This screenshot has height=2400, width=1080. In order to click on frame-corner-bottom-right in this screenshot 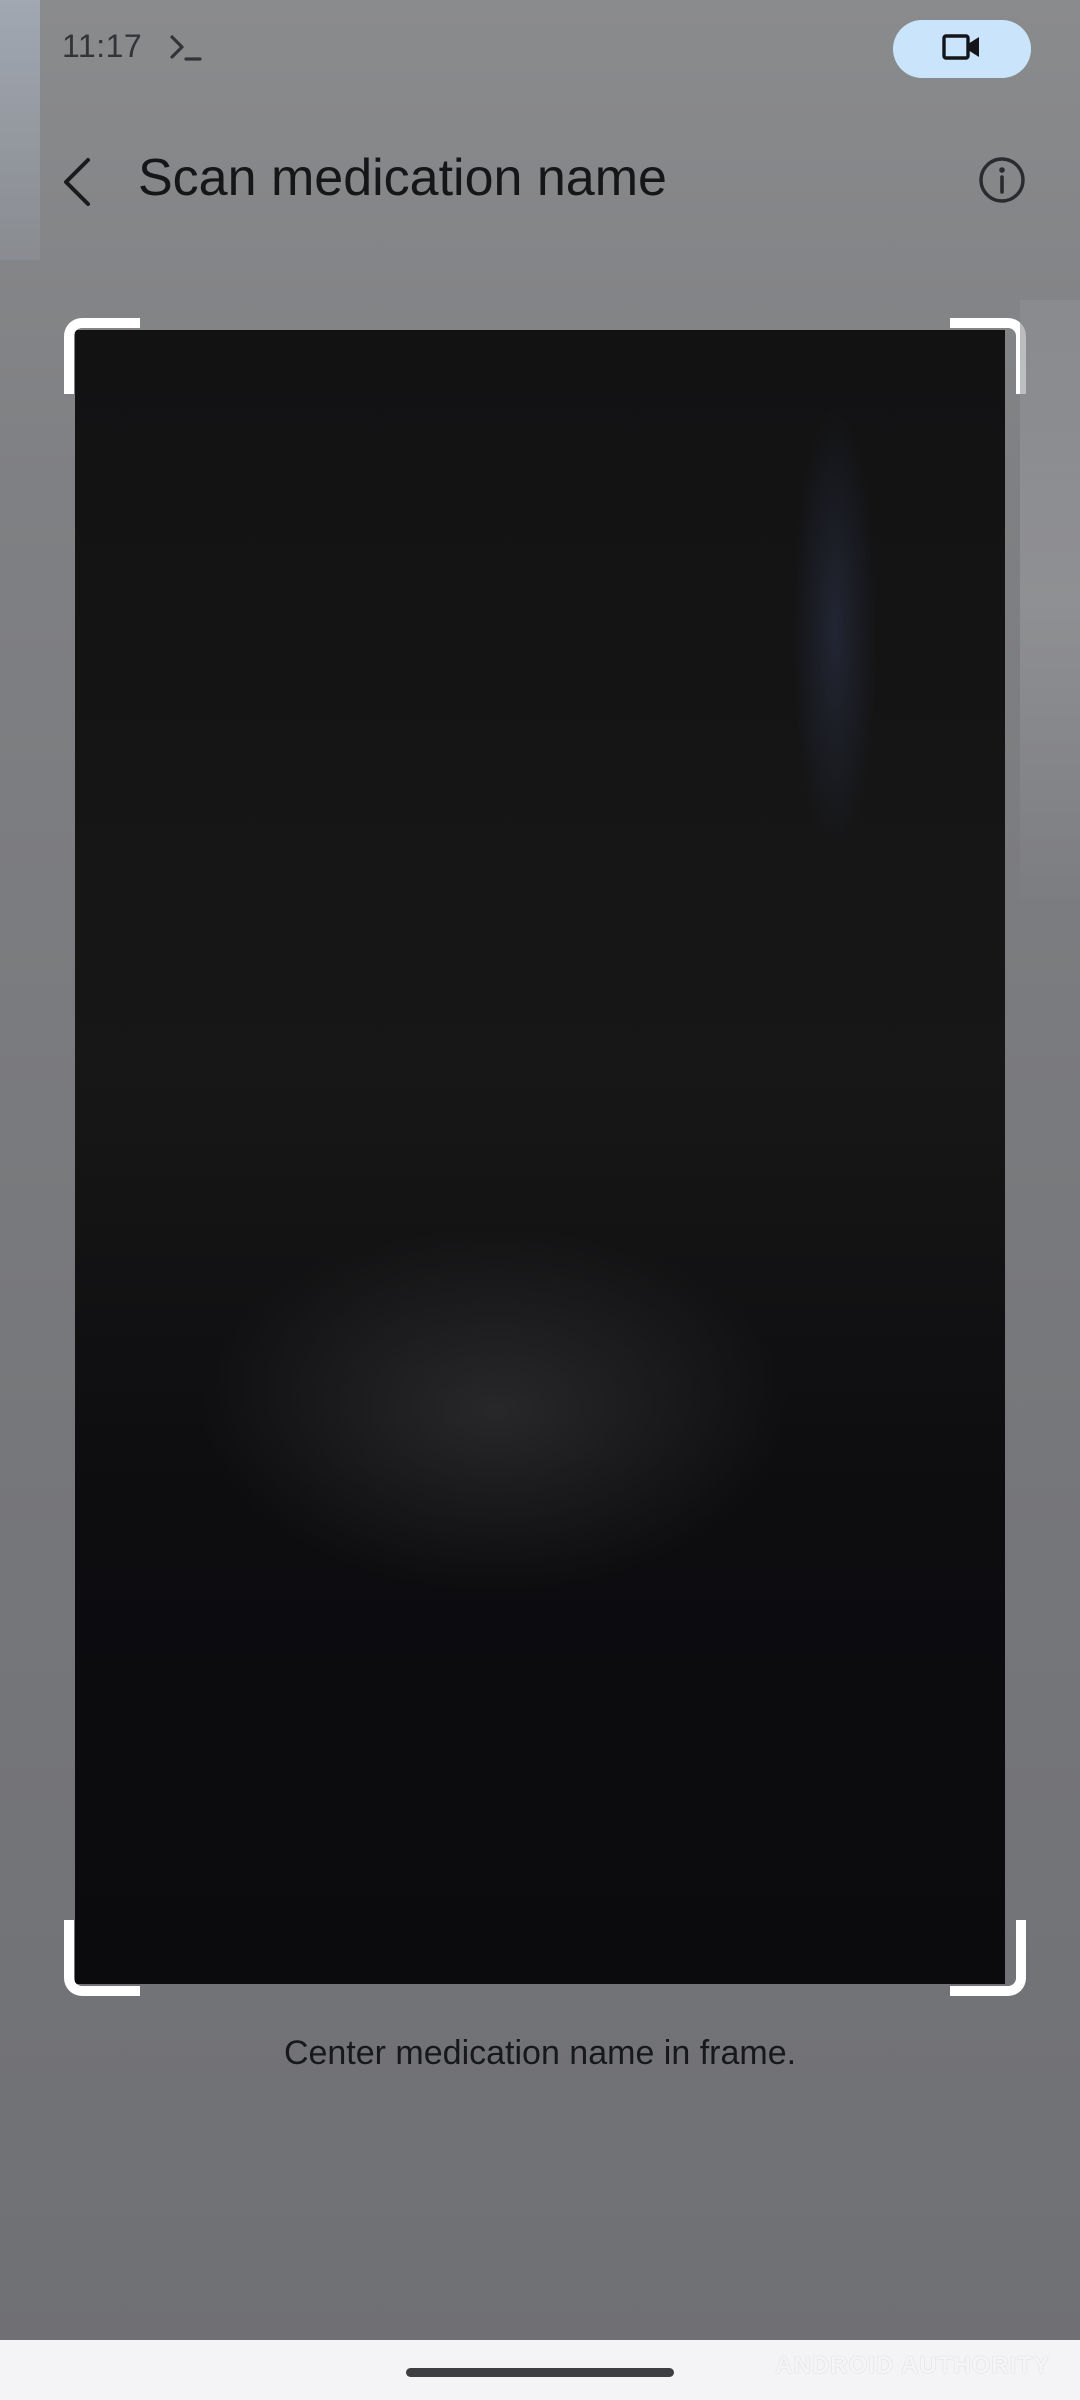, I will do `click(988, 1958)`.